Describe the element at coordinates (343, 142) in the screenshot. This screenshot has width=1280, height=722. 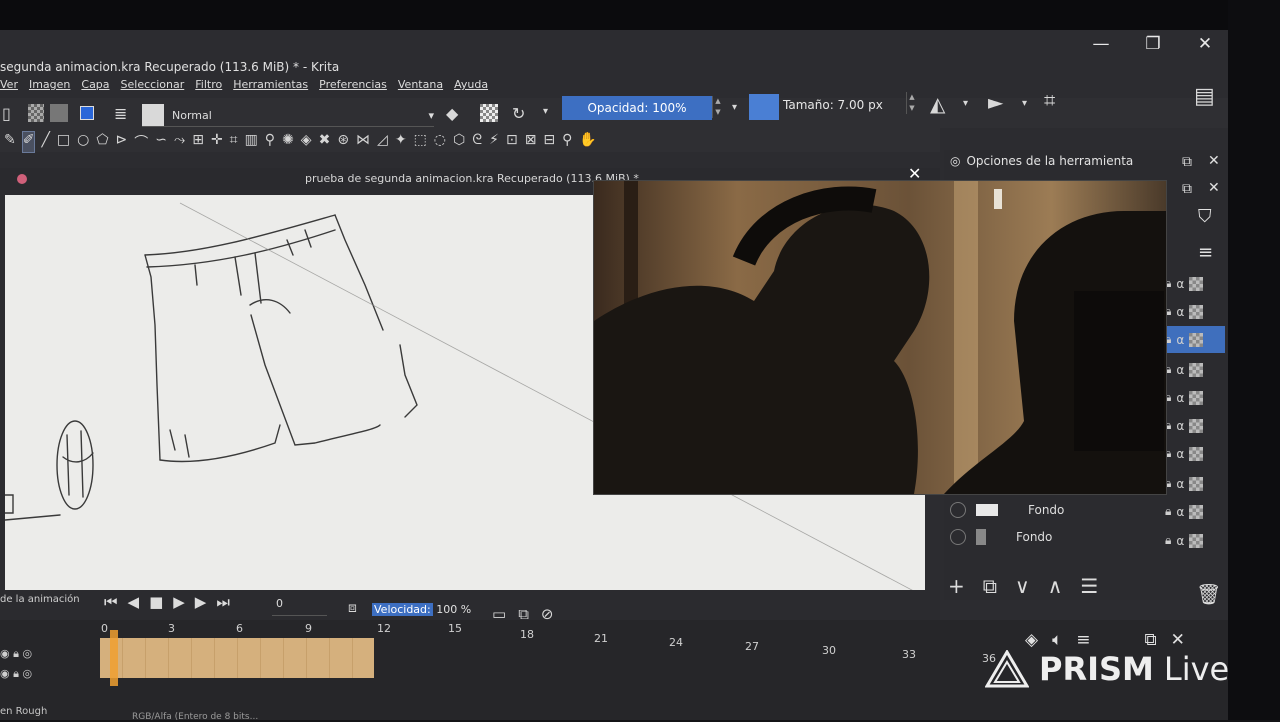
I see `assistant-tool-icon: ⊛` at that location.